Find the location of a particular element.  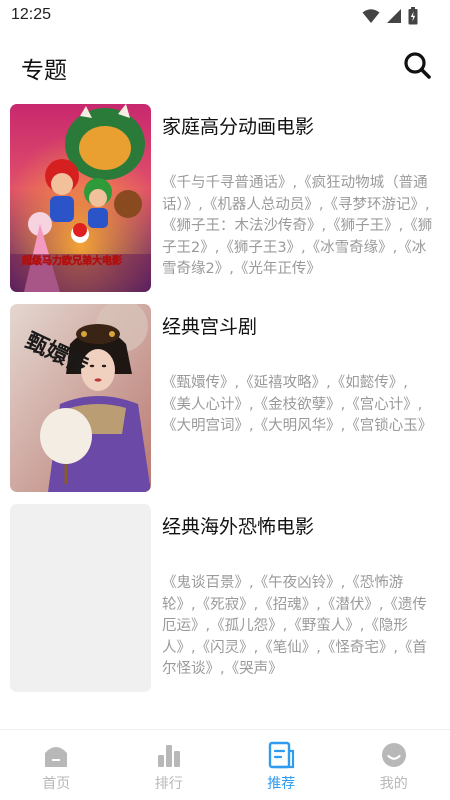

profile-icon is located at coordinates (393, 755).